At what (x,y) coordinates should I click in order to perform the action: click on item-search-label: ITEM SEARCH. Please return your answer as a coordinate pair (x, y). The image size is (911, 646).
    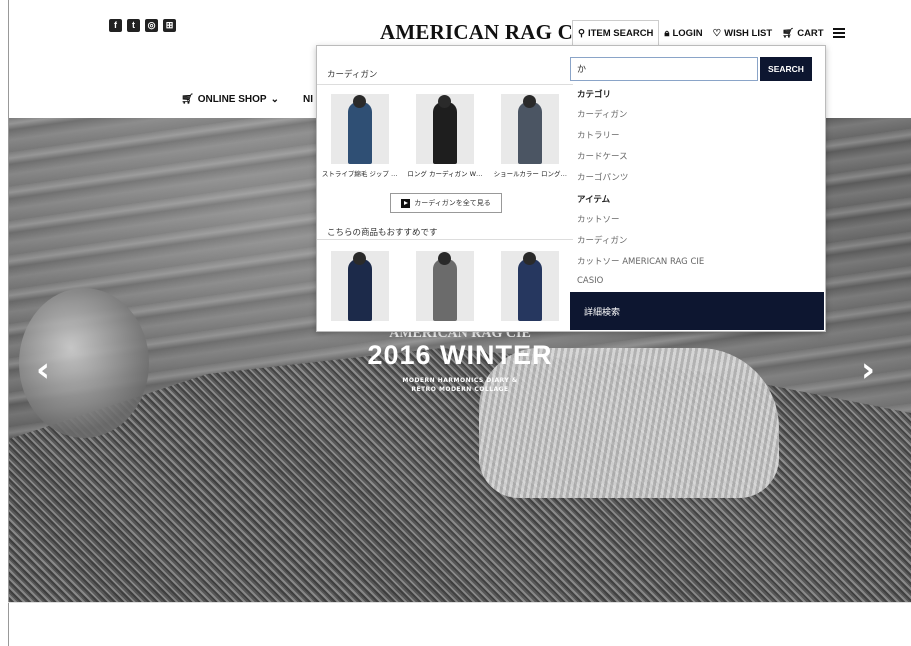
    Looking at the image, I should click on (620, 33).